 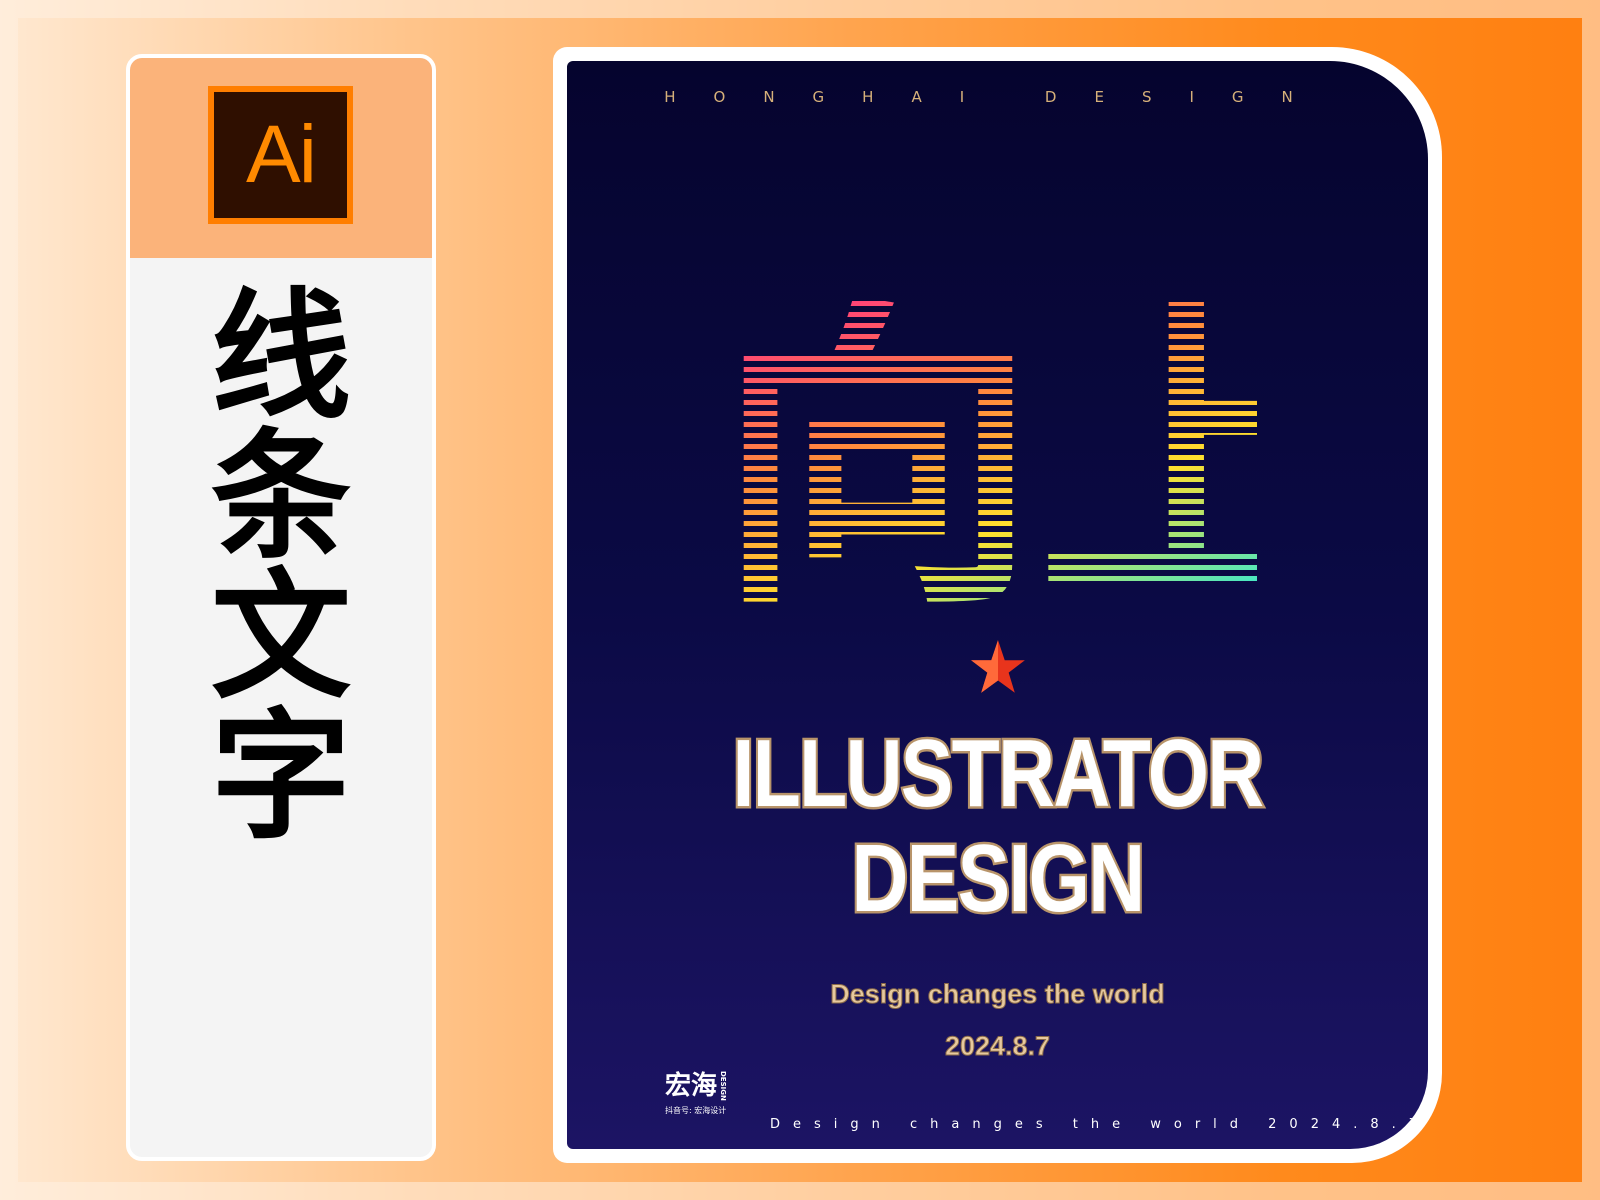 I want to click on title-char: 条, so click(x=280, y=497).